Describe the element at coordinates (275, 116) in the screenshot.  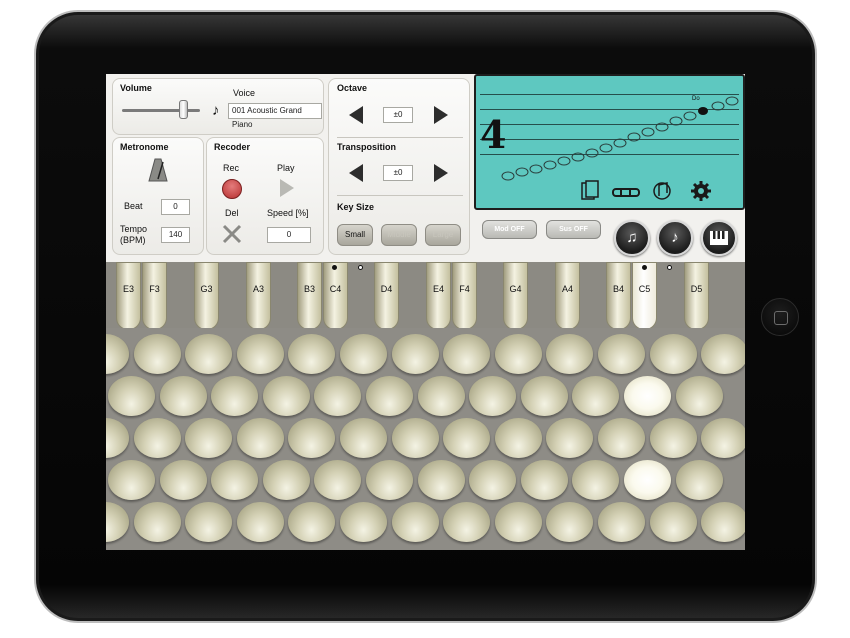
I see `voice-select: 001 Acoustic Grand Piano` at that location.